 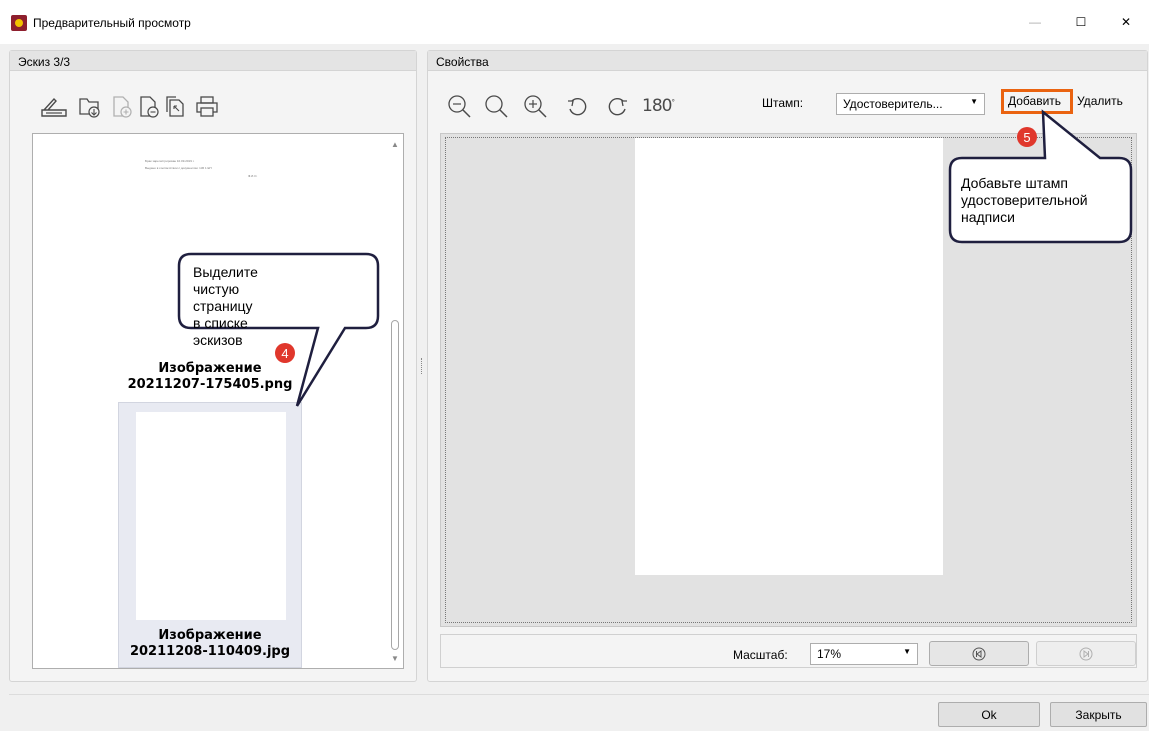 I want to click on close-button: Закрыть, so click(x=1098, y=714).